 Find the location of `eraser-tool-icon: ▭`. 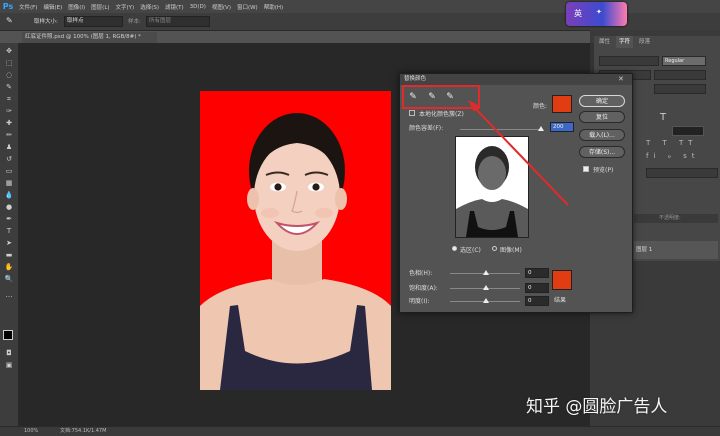

eraser-tool-icon: ▭ is located at coordinates (9, 171).